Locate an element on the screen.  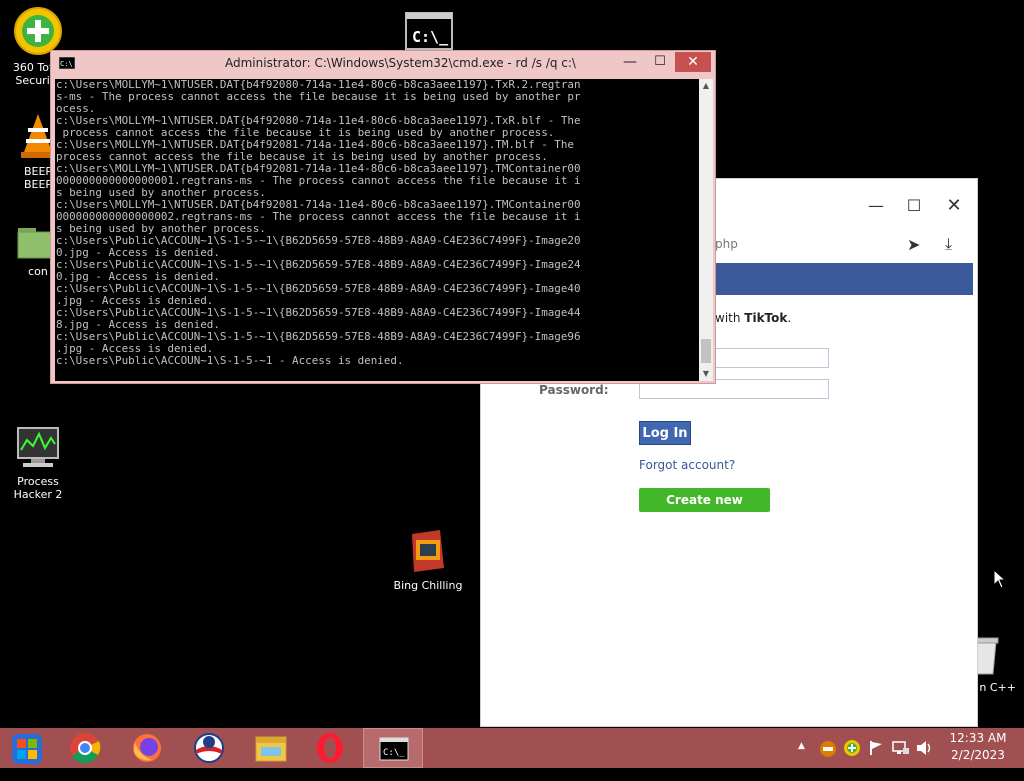
show-hidden-icons-icon: ▲ is located at coordinates (801, 761).